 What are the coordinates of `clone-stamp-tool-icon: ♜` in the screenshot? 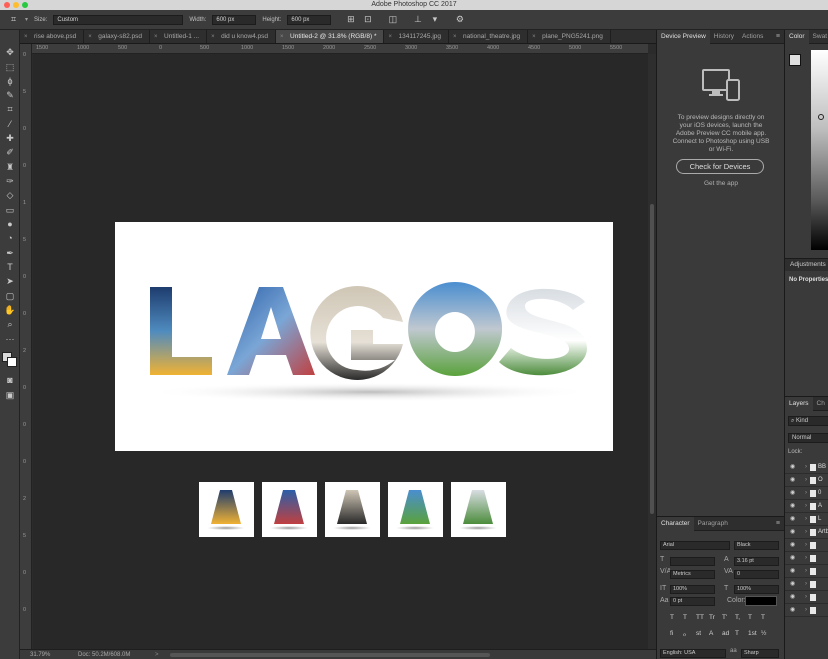 It's located at (10, 167).